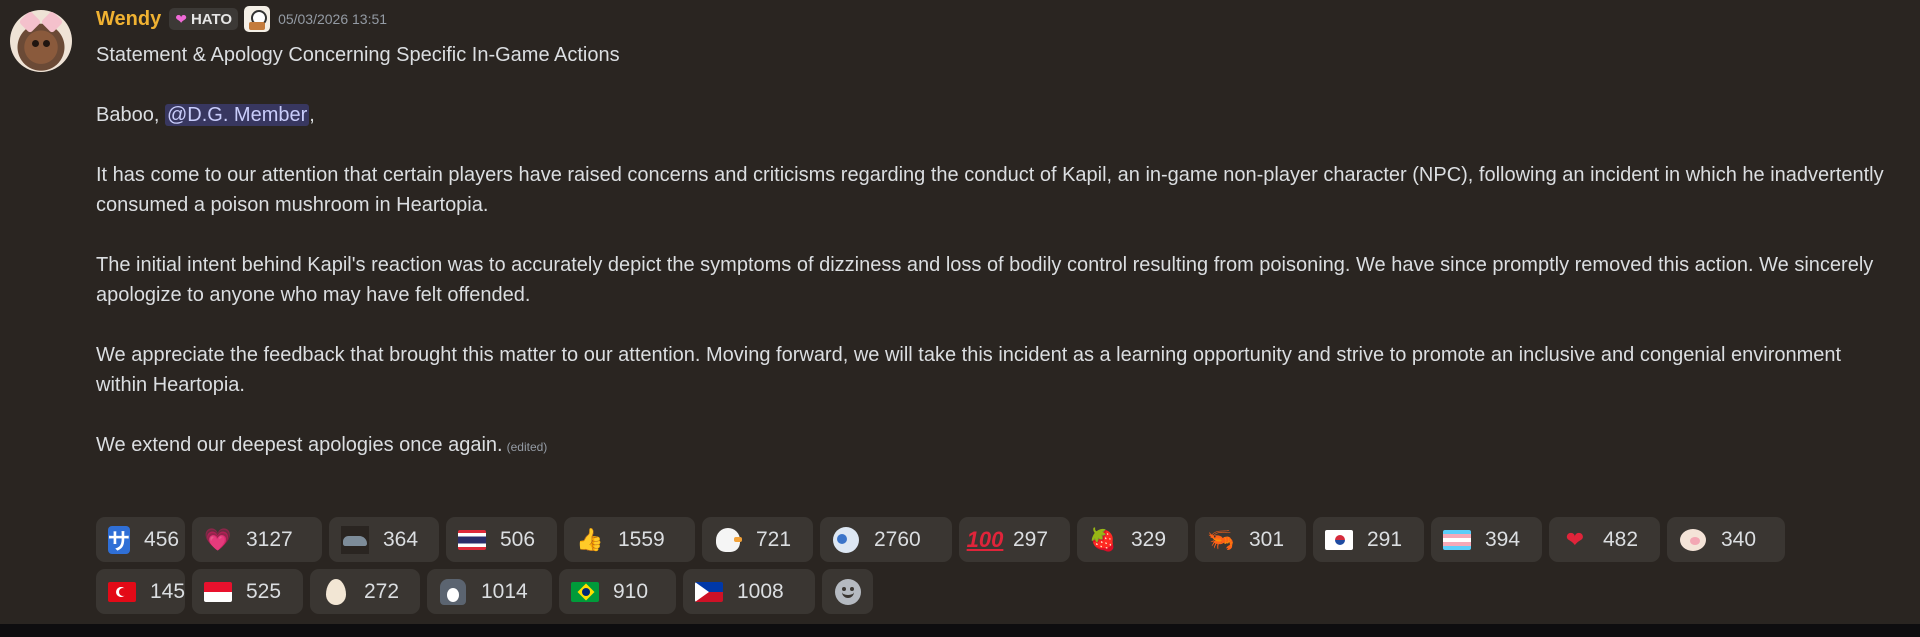 The image size is (1920, 637). I want to click on role-tag: ❤ HATO, so click(204, 19).